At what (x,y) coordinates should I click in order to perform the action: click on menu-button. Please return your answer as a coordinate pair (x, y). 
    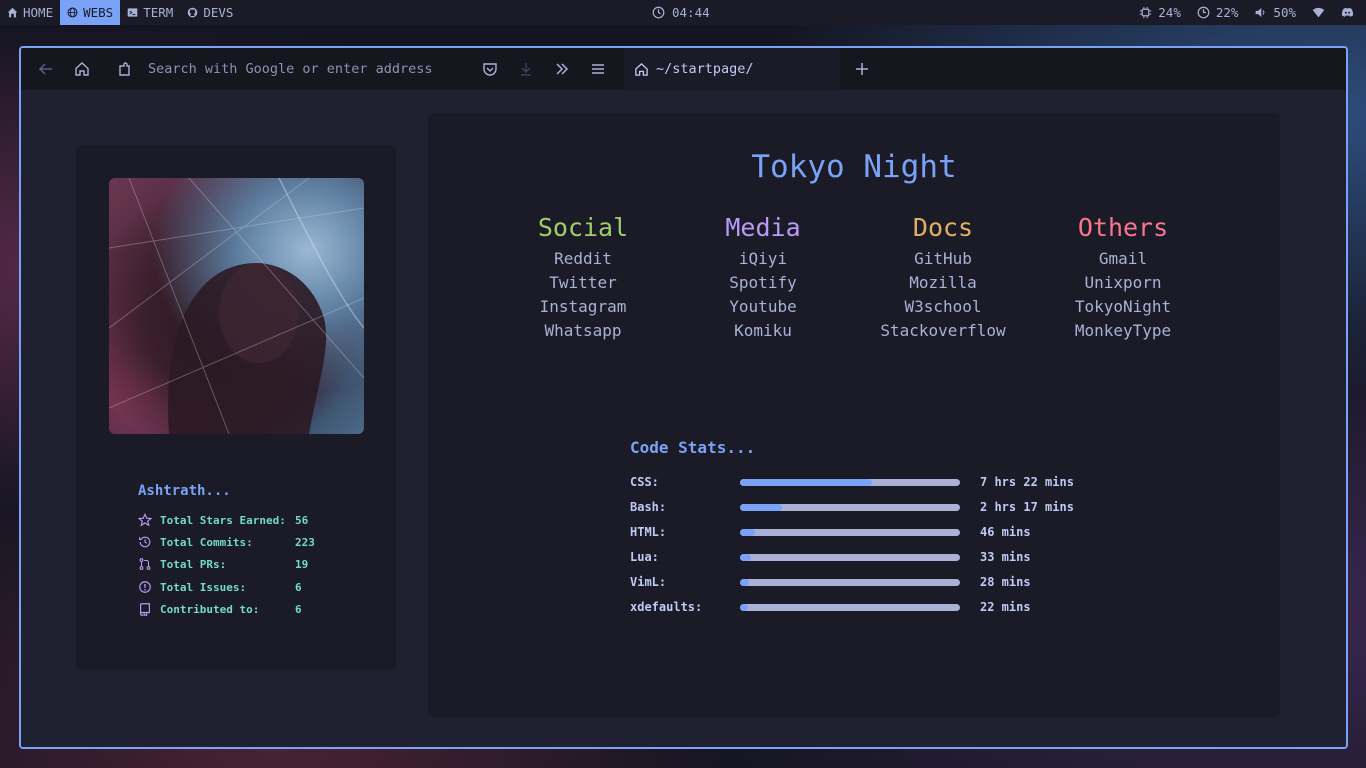
    Looking at the image, I should click on (598, 69).